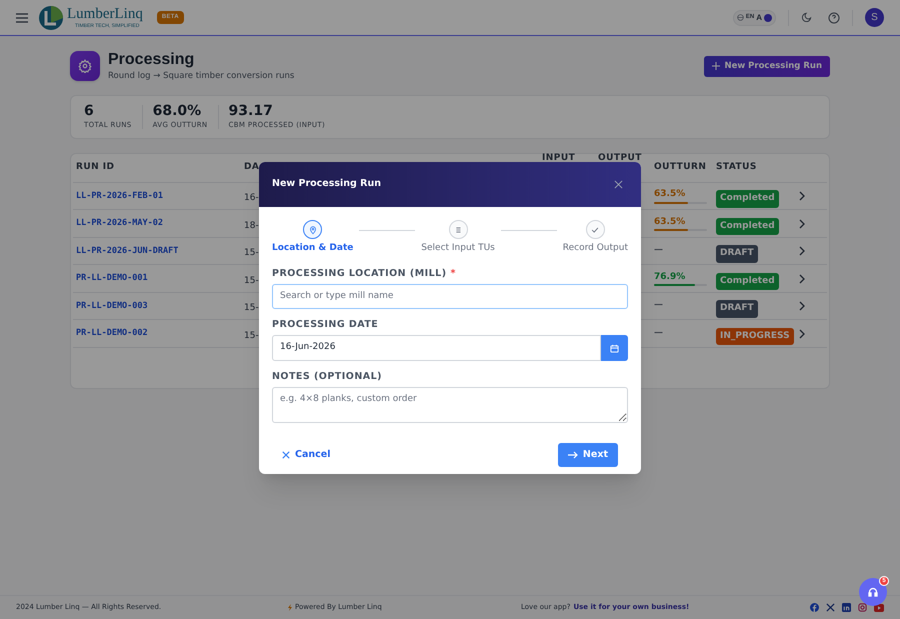 This screenshot has width=900, height=619. What do you see at coordinates (873, 592) in the screenshot?
I see `headset-icon` at bounding box center [873, 592].